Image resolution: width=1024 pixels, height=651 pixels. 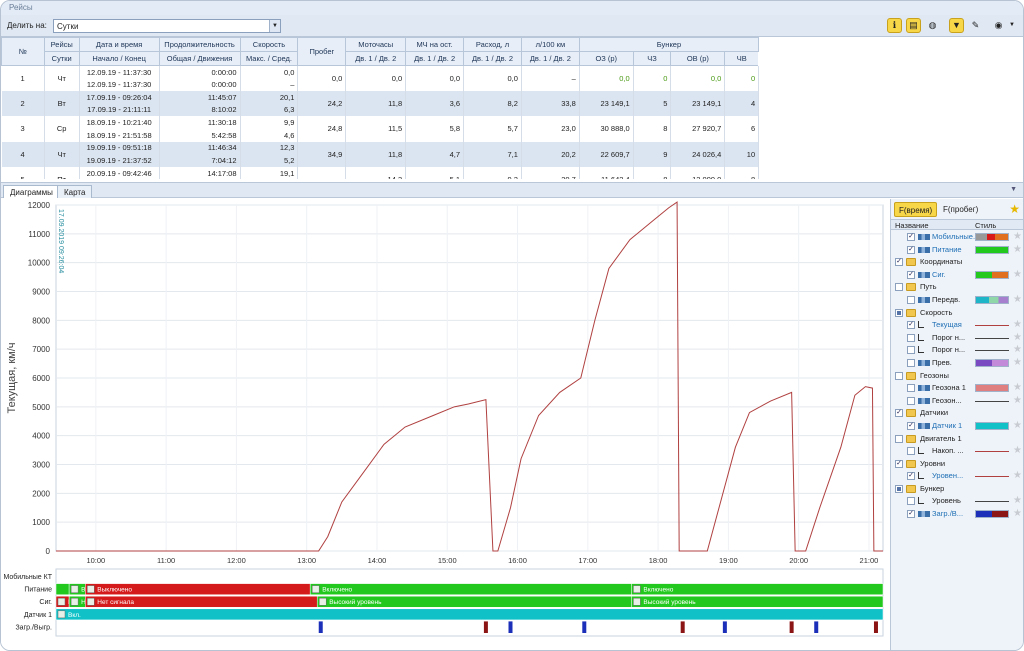 I want to click on series-item: Геозона 1 ★, so click(x=957, y=388).